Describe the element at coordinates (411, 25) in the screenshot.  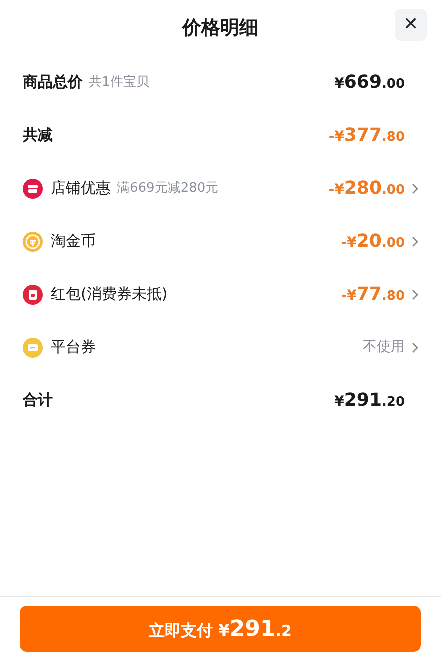
I see `close-button: ✕` at that location.